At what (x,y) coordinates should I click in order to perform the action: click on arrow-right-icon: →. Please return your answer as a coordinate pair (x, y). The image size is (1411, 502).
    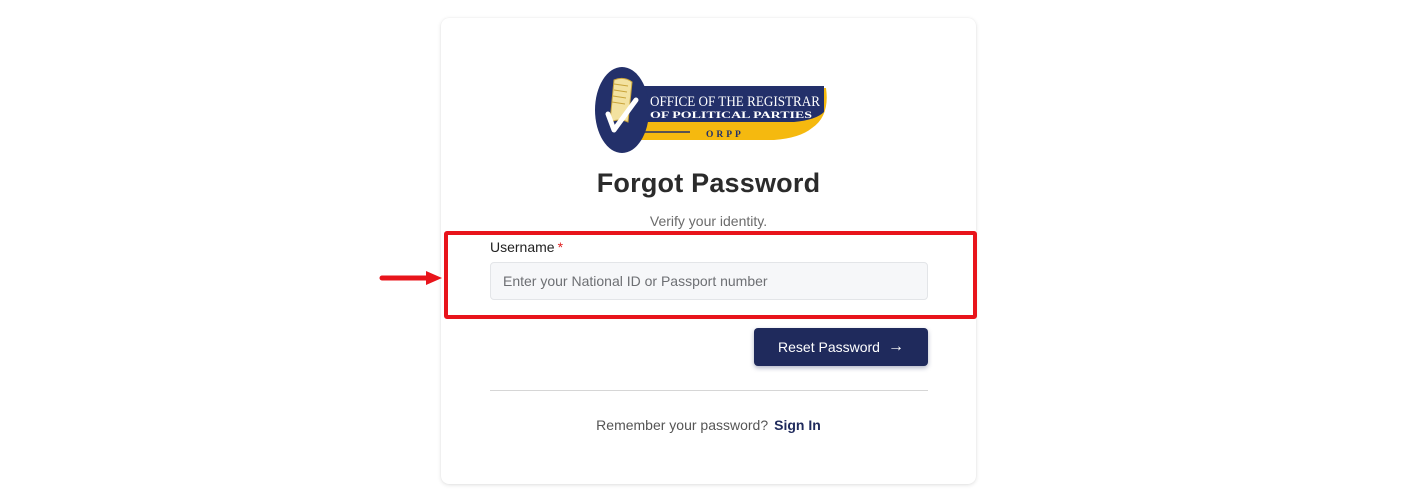
    Looking at the image, I should click on (895, 346).